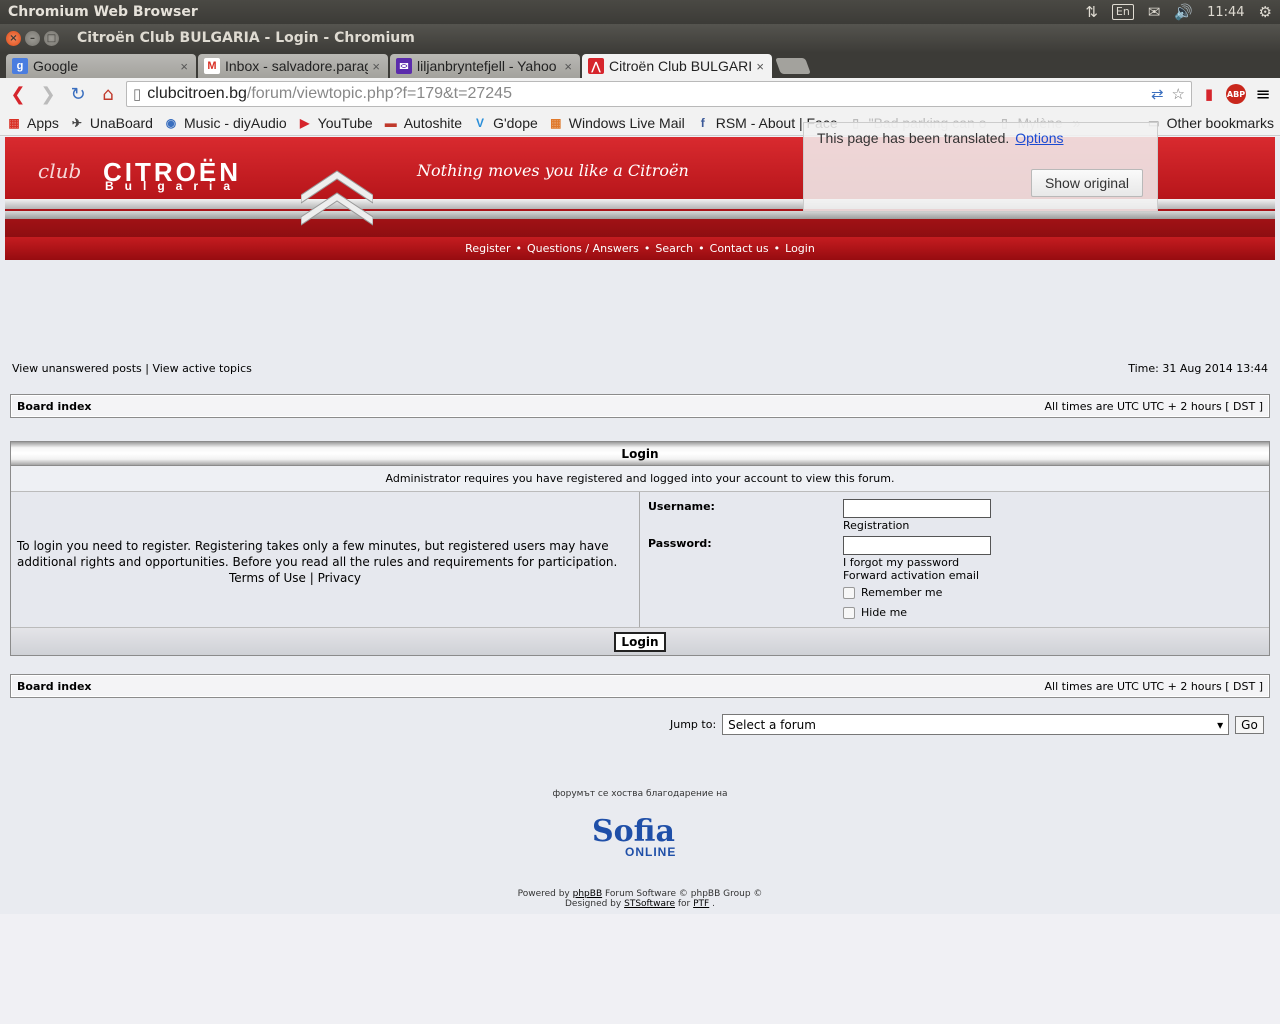 This screenshot has height=1024, width=1280. Describe the element at coordinates (390, 122) in the screenshot. I see `autoshite-icon: ▬` at that location.